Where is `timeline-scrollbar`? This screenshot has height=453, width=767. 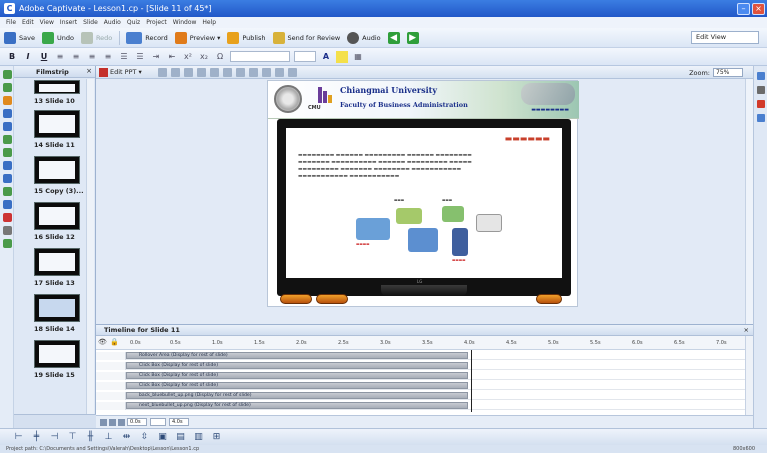 timeline-scrollbar is located at coordinates (749, 376).